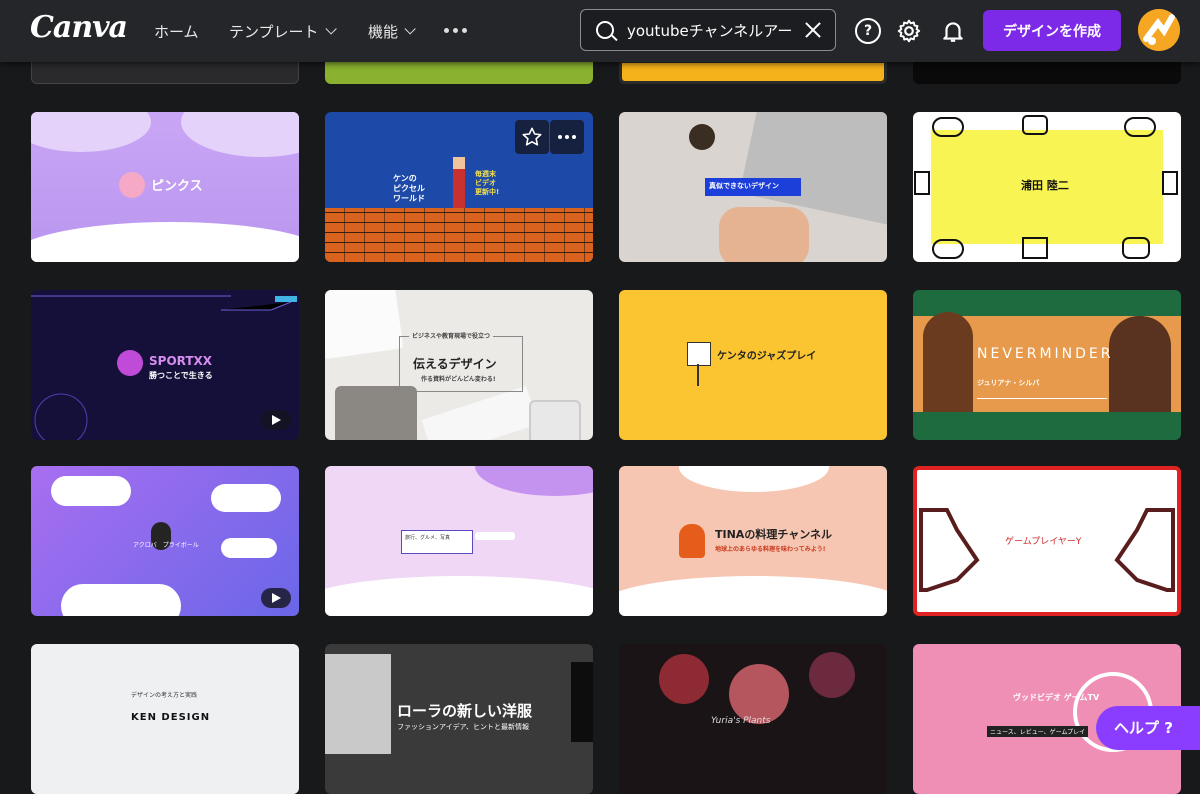 This screenshot has height=794, width=1200. I want to click on nav-templates: テンプレート, so click(283, 31).